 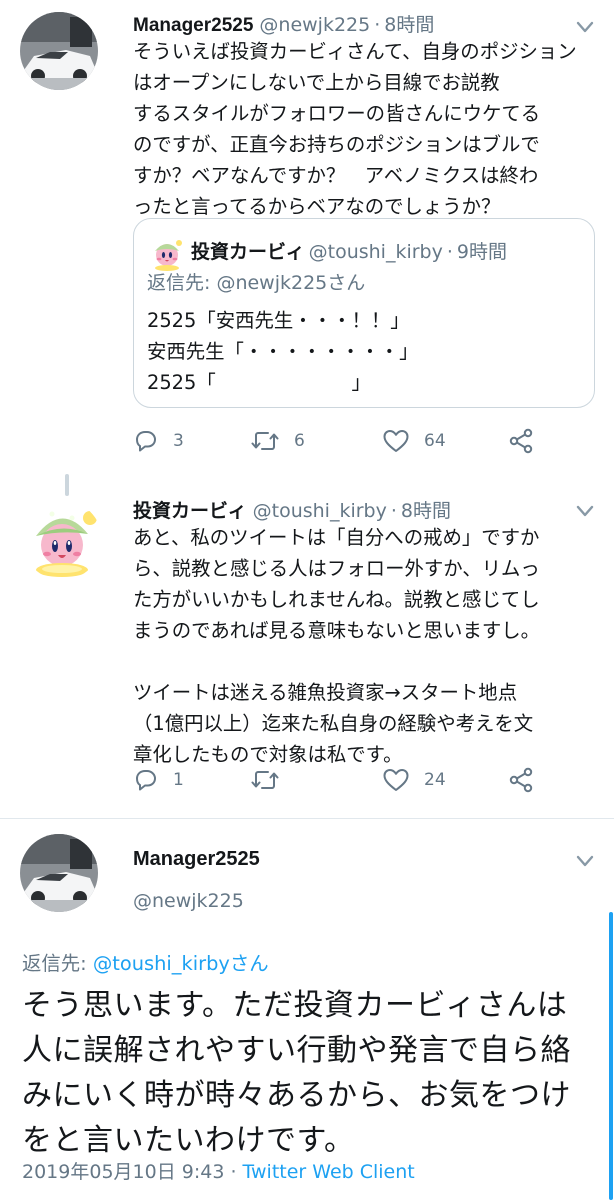 I want to click on retweet-button, so click(x=272, y=780).